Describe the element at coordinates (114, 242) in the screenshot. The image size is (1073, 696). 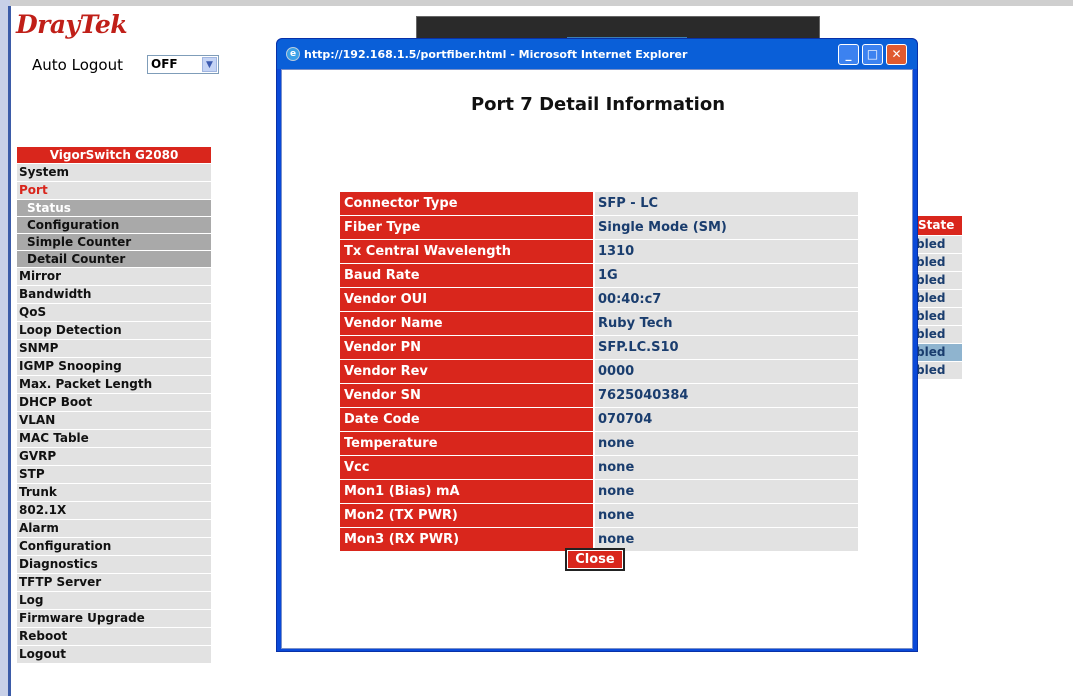
I see `sidebar-subitem-simple-counter: Simple Counter` at that location.